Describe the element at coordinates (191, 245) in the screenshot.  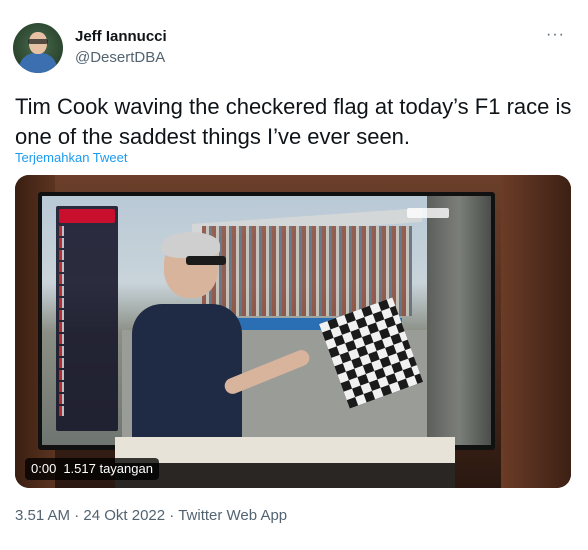
I see `person-hair` at that location.